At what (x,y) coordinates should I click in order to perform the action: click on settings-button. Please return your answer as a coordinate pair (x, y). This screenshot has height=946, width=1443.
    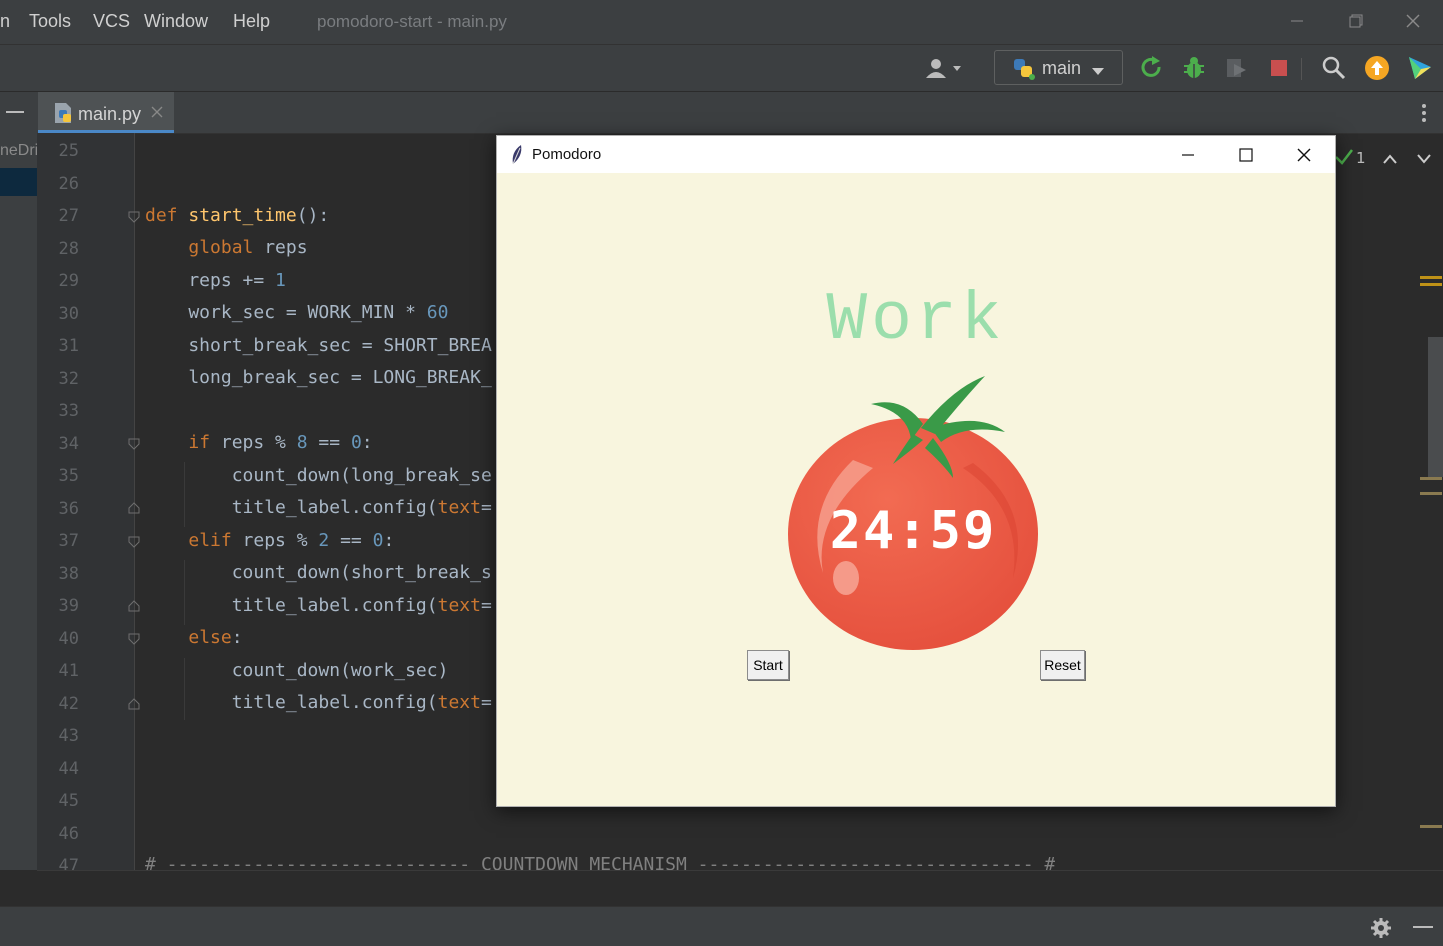
    Looking at the image, I should click on (1381, 930).